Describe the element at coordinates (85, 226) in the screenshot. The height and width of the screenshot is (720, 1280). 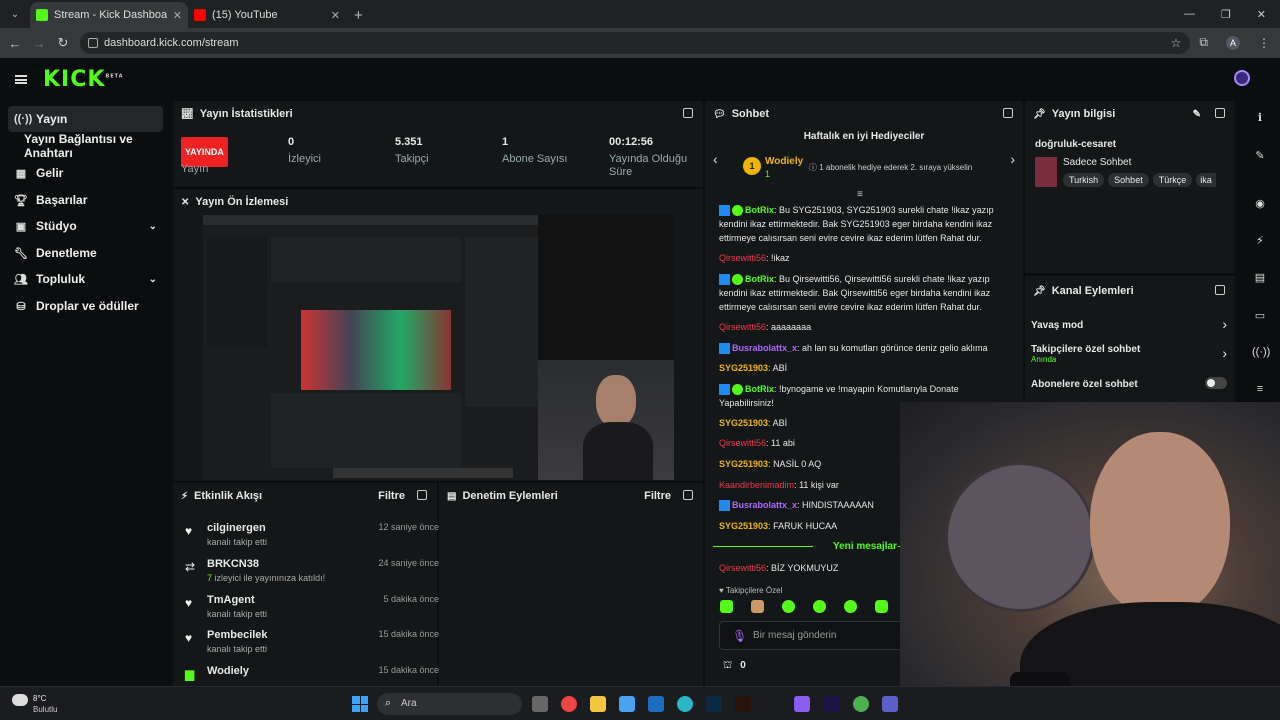
I see `sidebar-item-studyo: ▣ Stüdyo ⌄` at that location.